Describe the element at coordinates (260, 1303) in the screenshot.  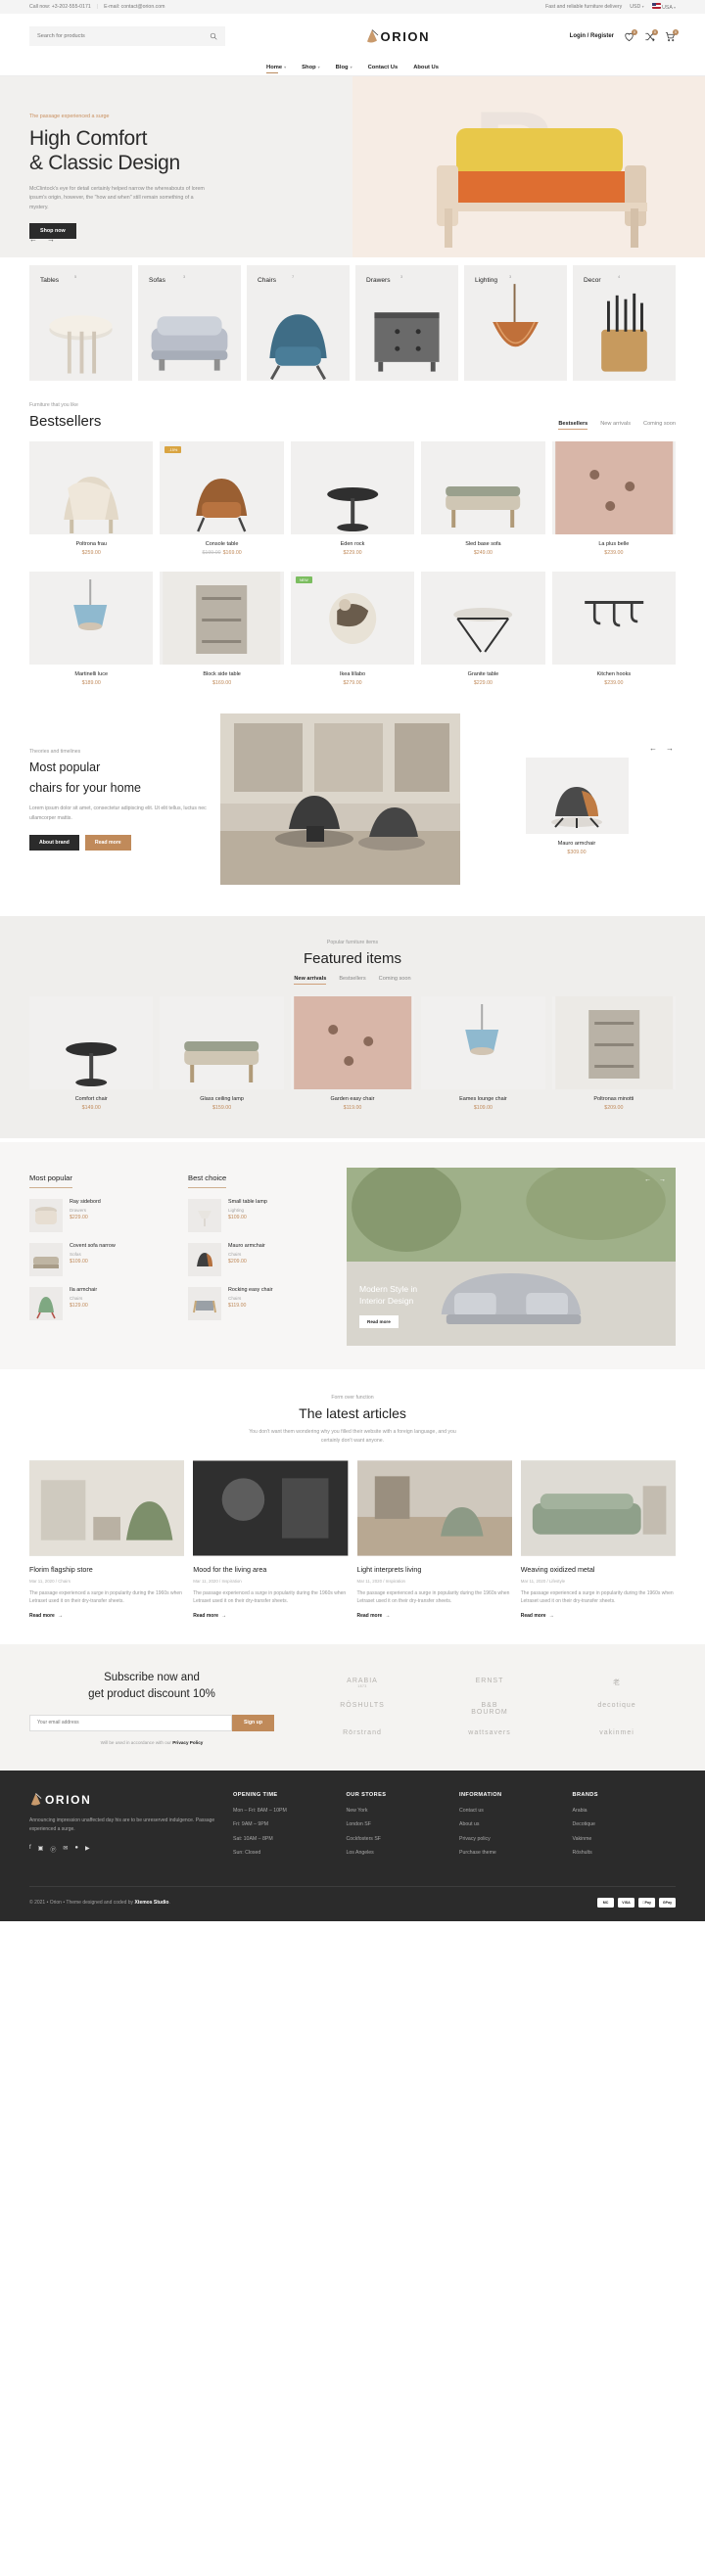
I see `list-item: Rocking easy chair Chairs $119.00` at that location.